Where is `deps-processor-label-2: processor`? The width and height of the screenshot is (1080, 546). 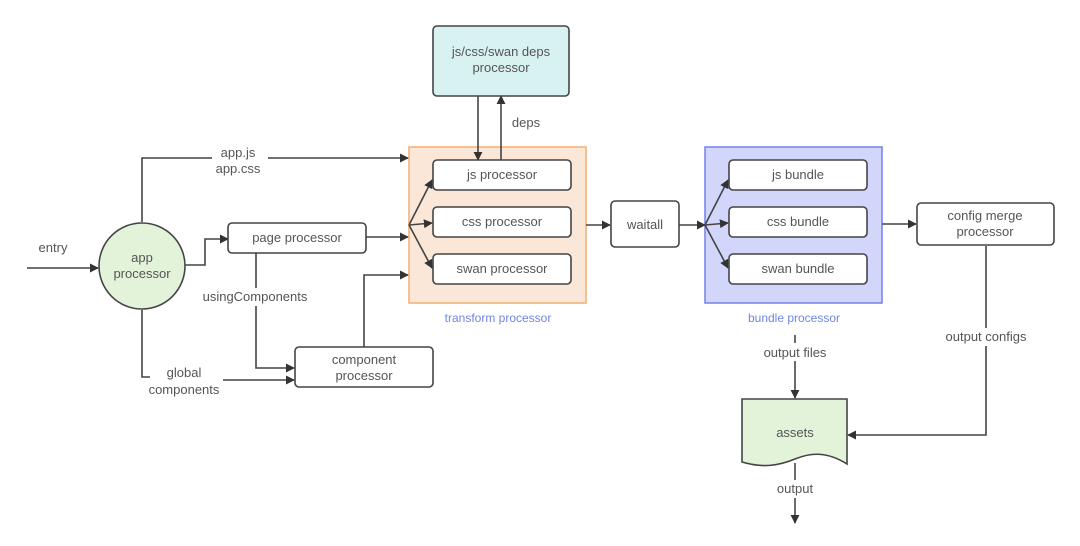 deps-processor-label-2: processor is located at coordinates (501, 67).